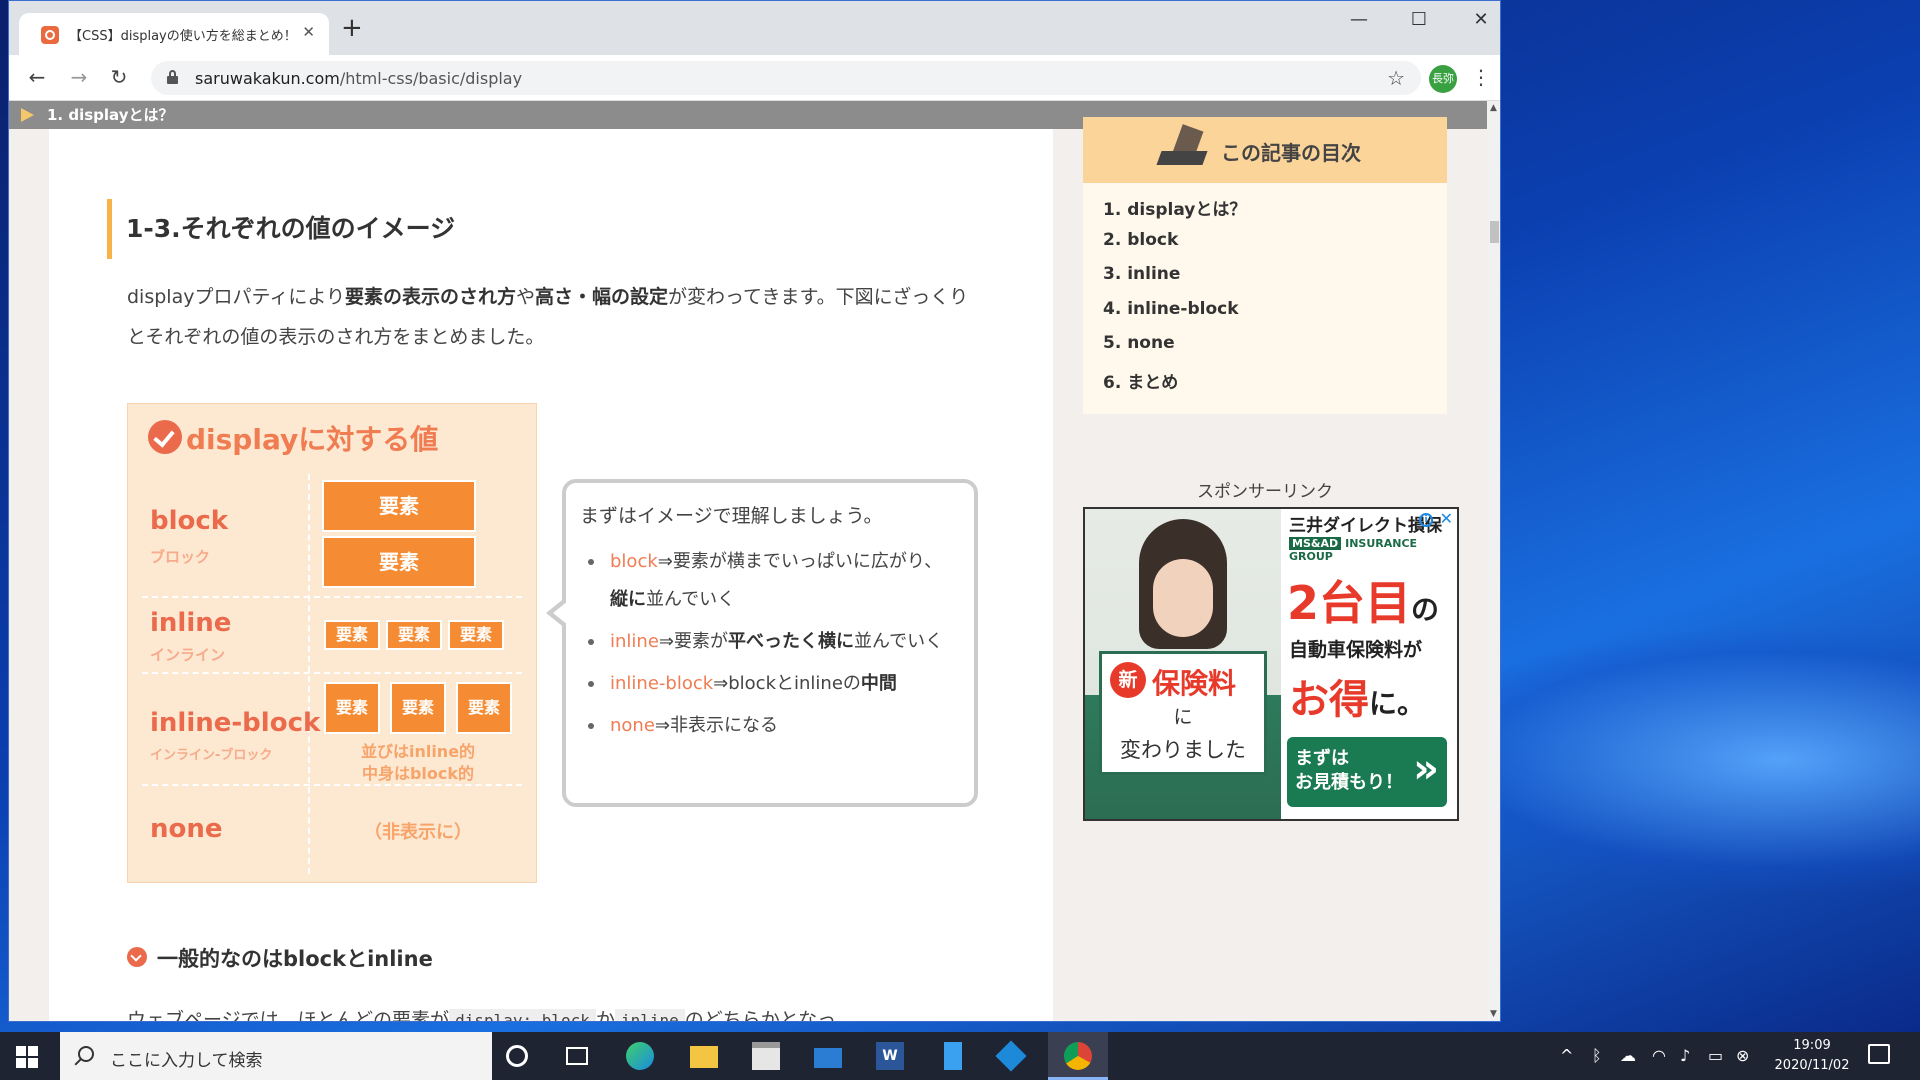 Image resolution: width=1920 pixels, height=1080 pixels. What do you see at coordinates (86, 1054) in the screenshot?
I see `search-icon` at bounding box center [86, 1054].